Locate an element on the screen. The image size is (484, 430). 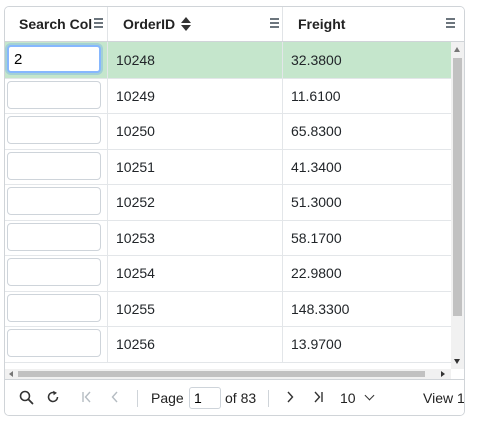
first-page-icon is located at coordinates (87, 398).